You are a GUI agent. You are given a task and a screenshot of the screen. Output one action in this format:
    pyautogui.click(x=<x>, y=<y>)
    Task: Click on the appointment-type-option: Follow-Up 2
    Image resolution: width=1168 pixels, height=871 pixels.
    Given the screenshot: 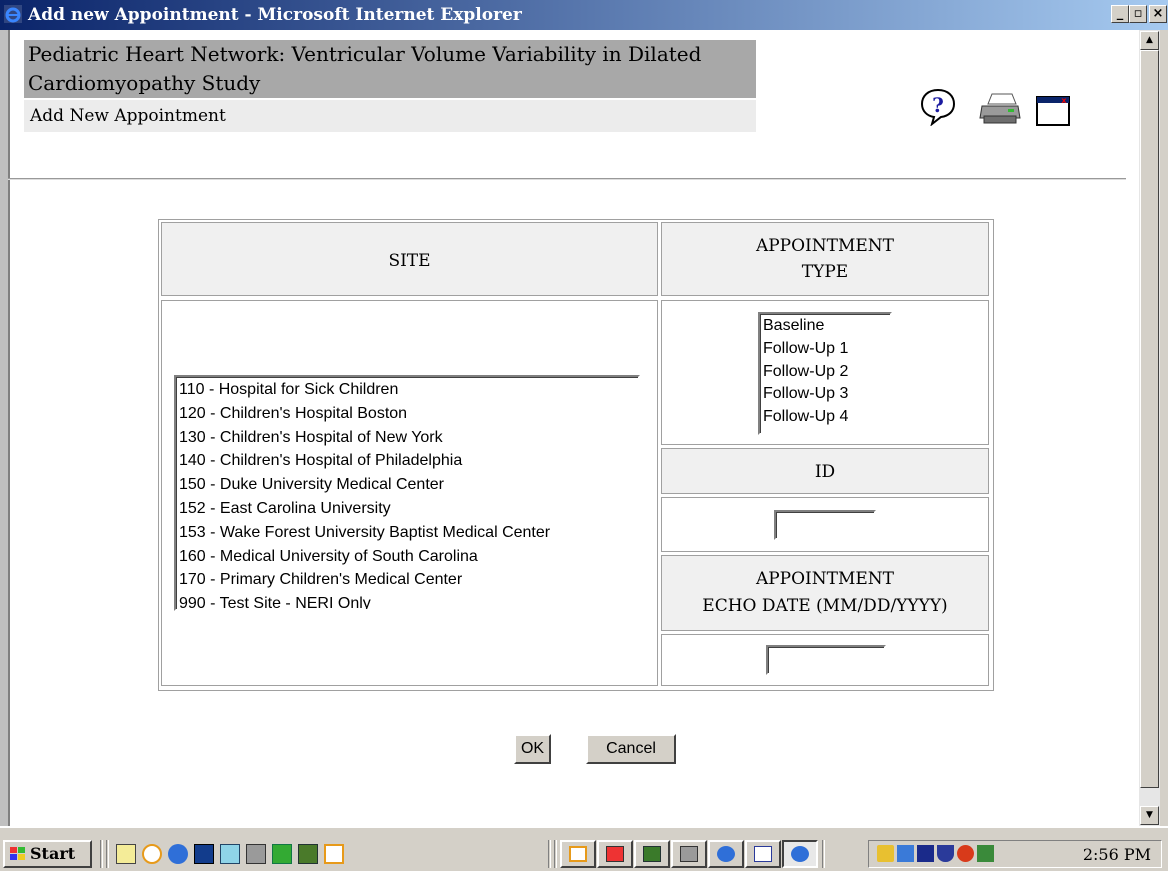 What is the action you would take?
    pyautogui.click(x=825, y=372)
    